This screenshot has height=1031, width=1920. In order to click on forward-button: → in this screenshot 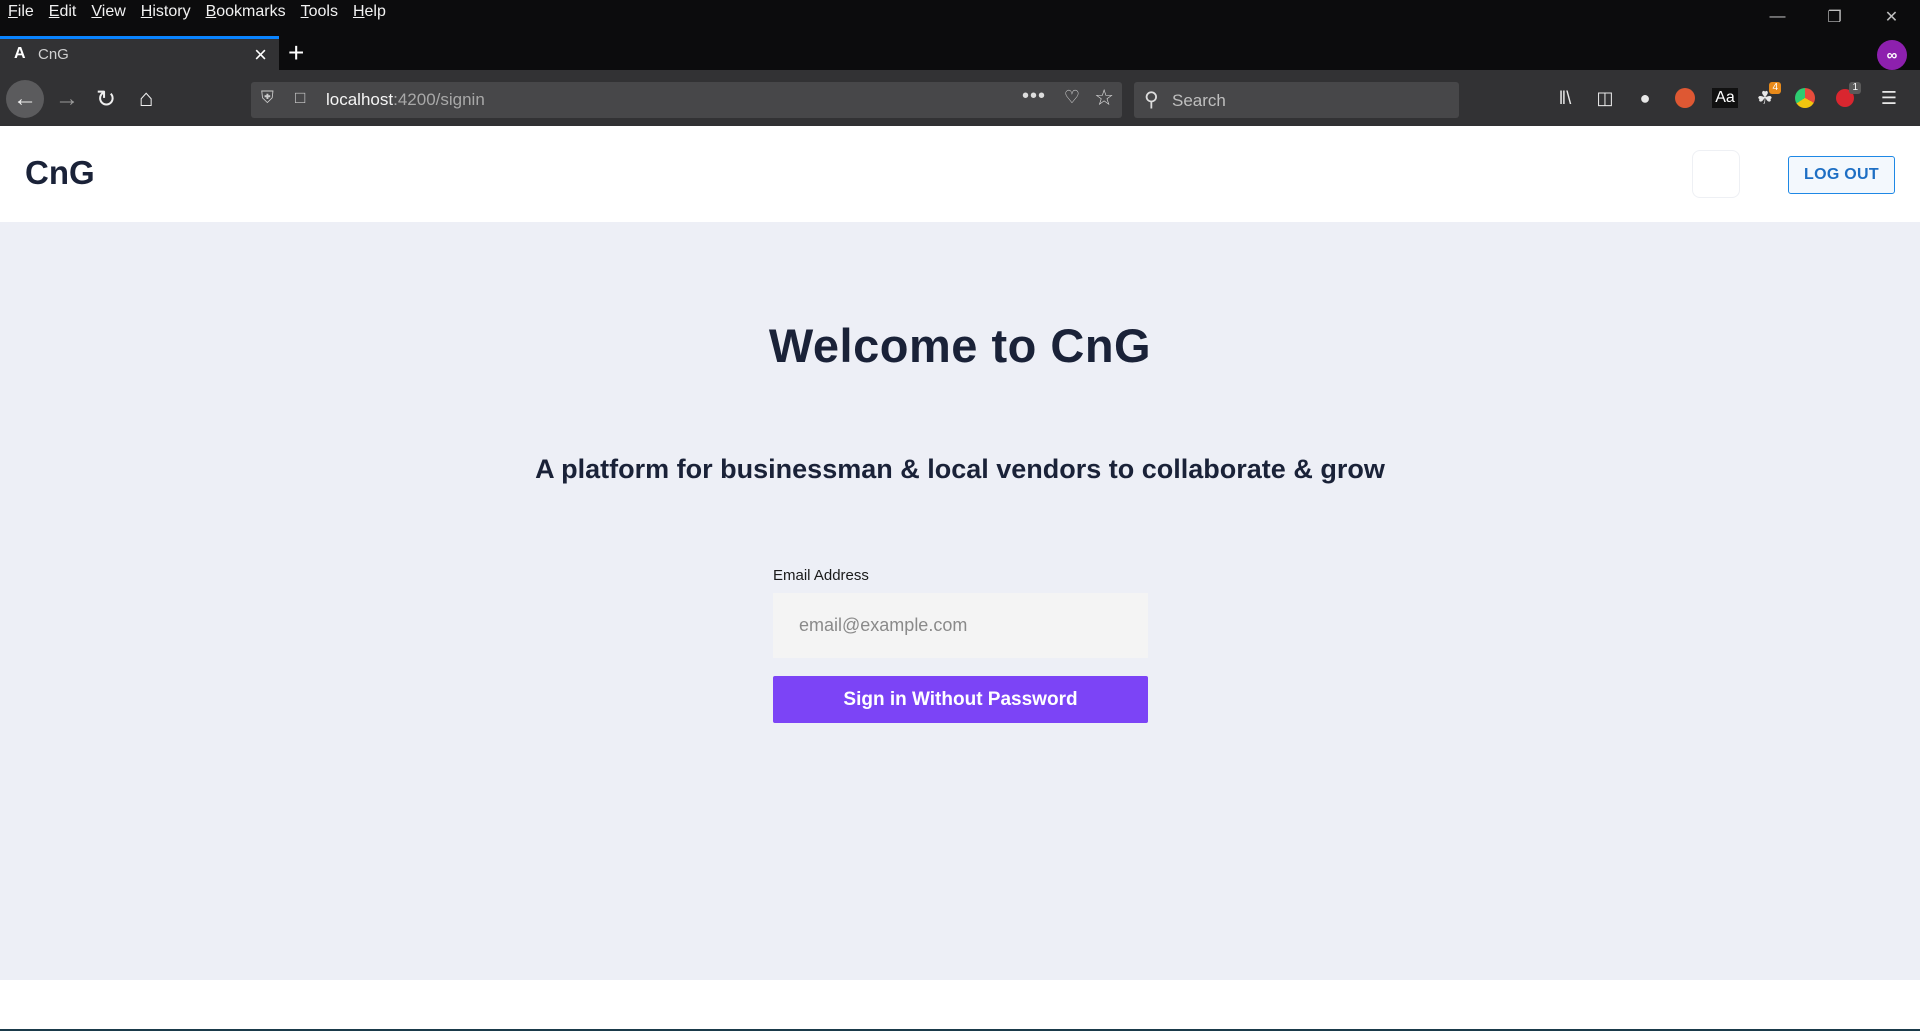, I will do `click(67, 99)`.